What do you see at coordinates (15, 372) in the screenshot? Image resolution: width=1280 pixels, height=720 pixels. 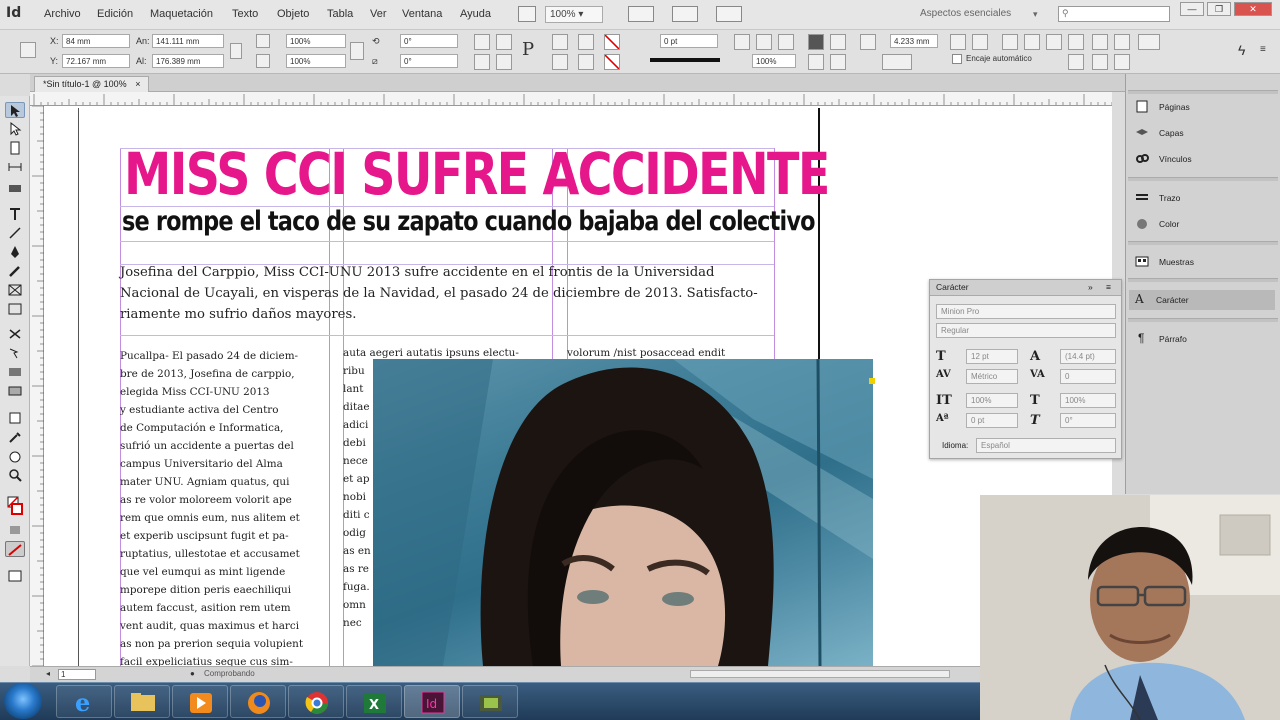 I see `gradient-swatch-tool-icon` at bounding box center [15, 372].